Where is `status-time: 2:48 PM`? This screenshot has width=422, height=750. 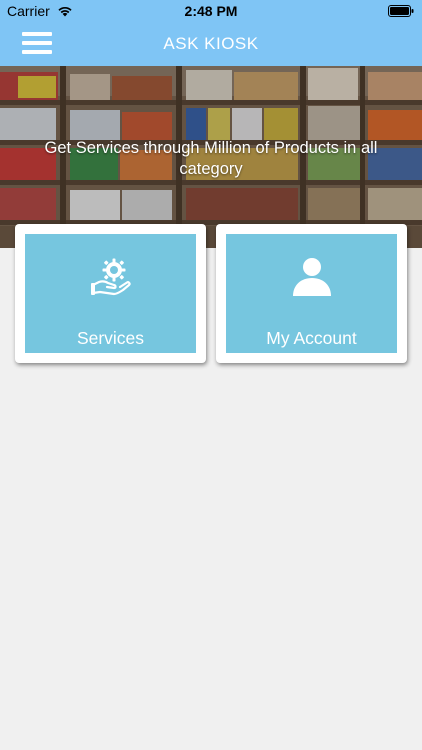
status-time: 2:48 PM is located at coordinates (211, 11).